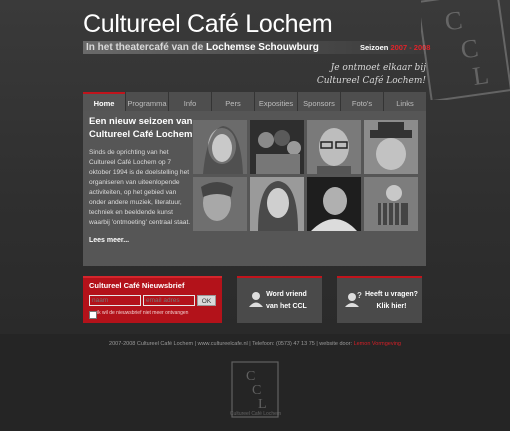  I want to click on user-icon, so click(256, 299).